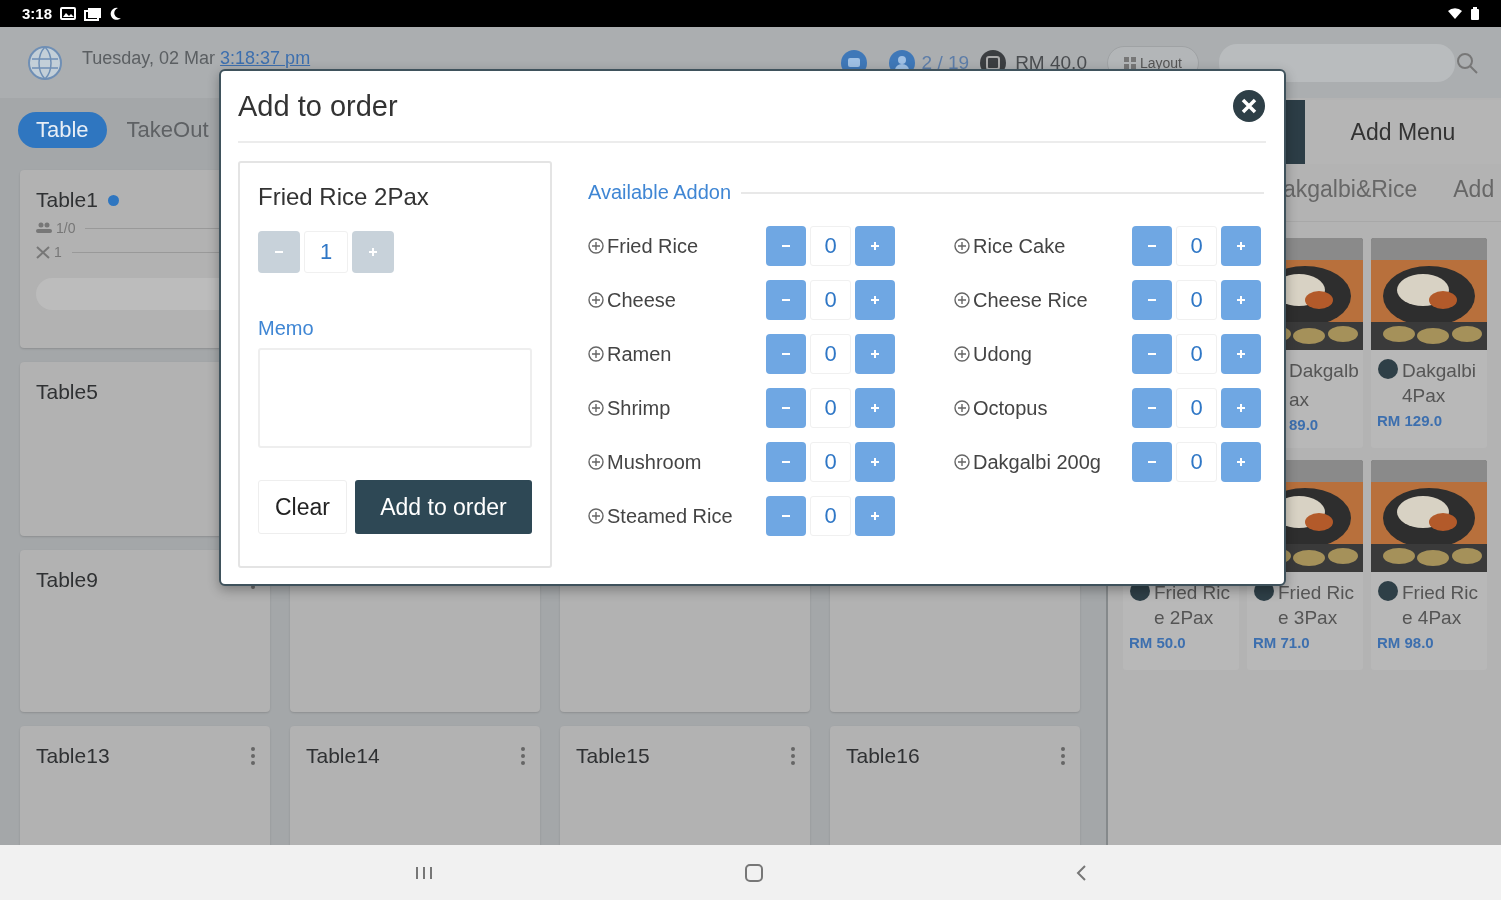 Image resolution: width=1501 pixels, height=900 pixels. Describe the element at coordinates (302, 507) in the screenshot. I see `clear-button: Clear` at that location.